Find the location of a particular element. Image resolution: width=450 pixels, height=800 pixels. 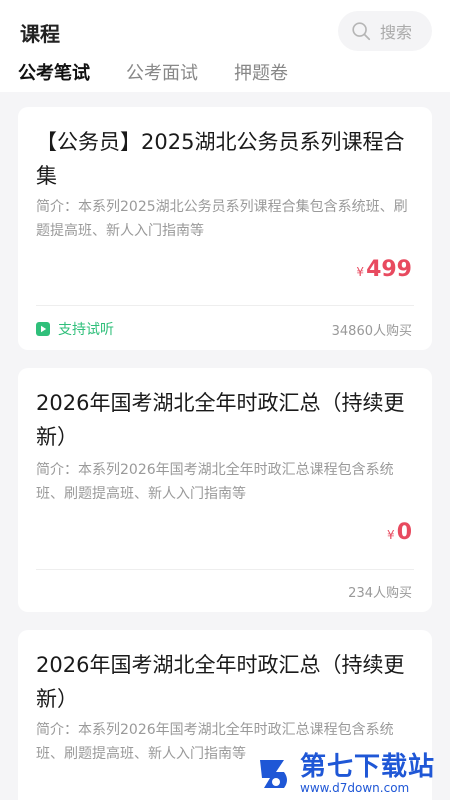

trial-label: 支持试听 is located at coordinates (86, 330).